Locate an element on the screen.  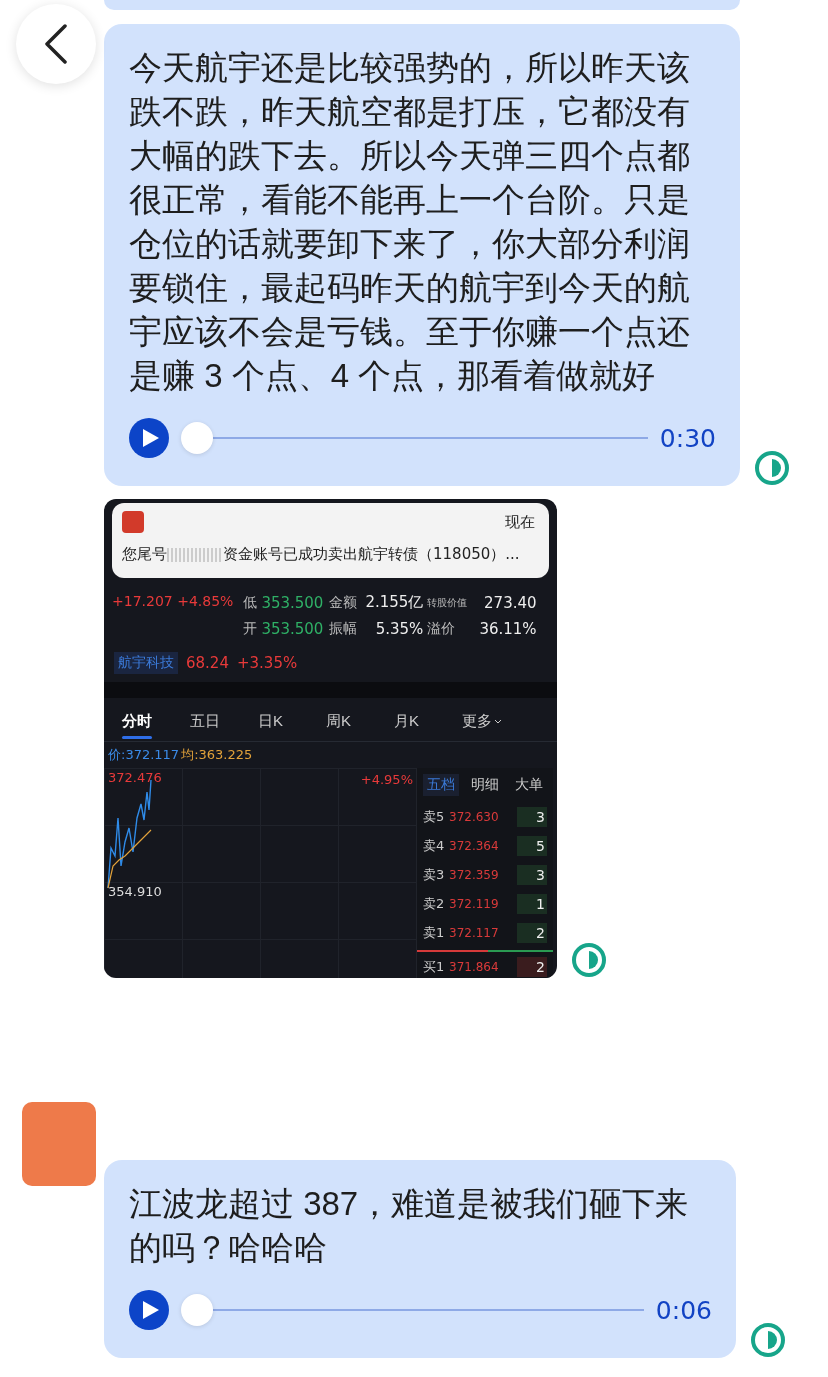
chevron-down-icon is located at coordinates (498, 721).